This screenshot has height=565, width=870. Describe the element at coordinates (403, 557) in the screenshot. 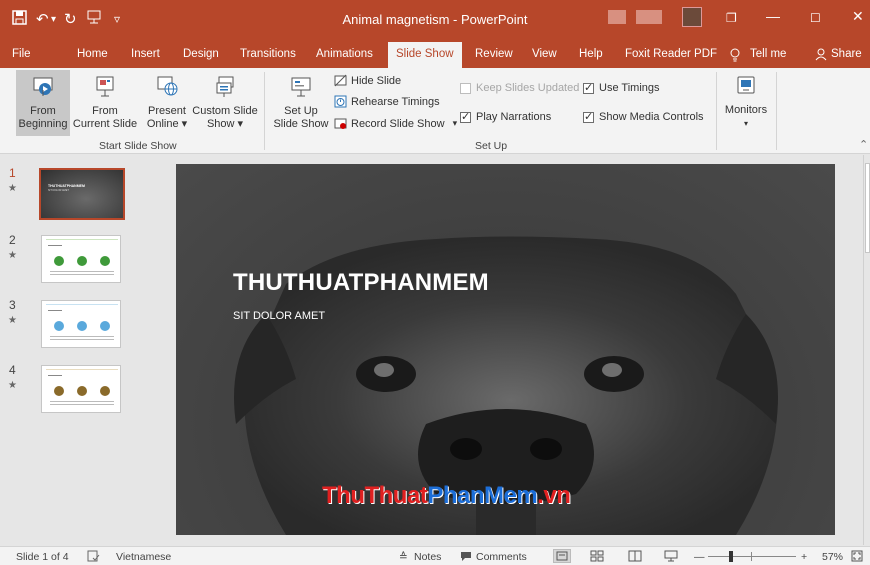

I see `notes-icon: ≙` at that location.